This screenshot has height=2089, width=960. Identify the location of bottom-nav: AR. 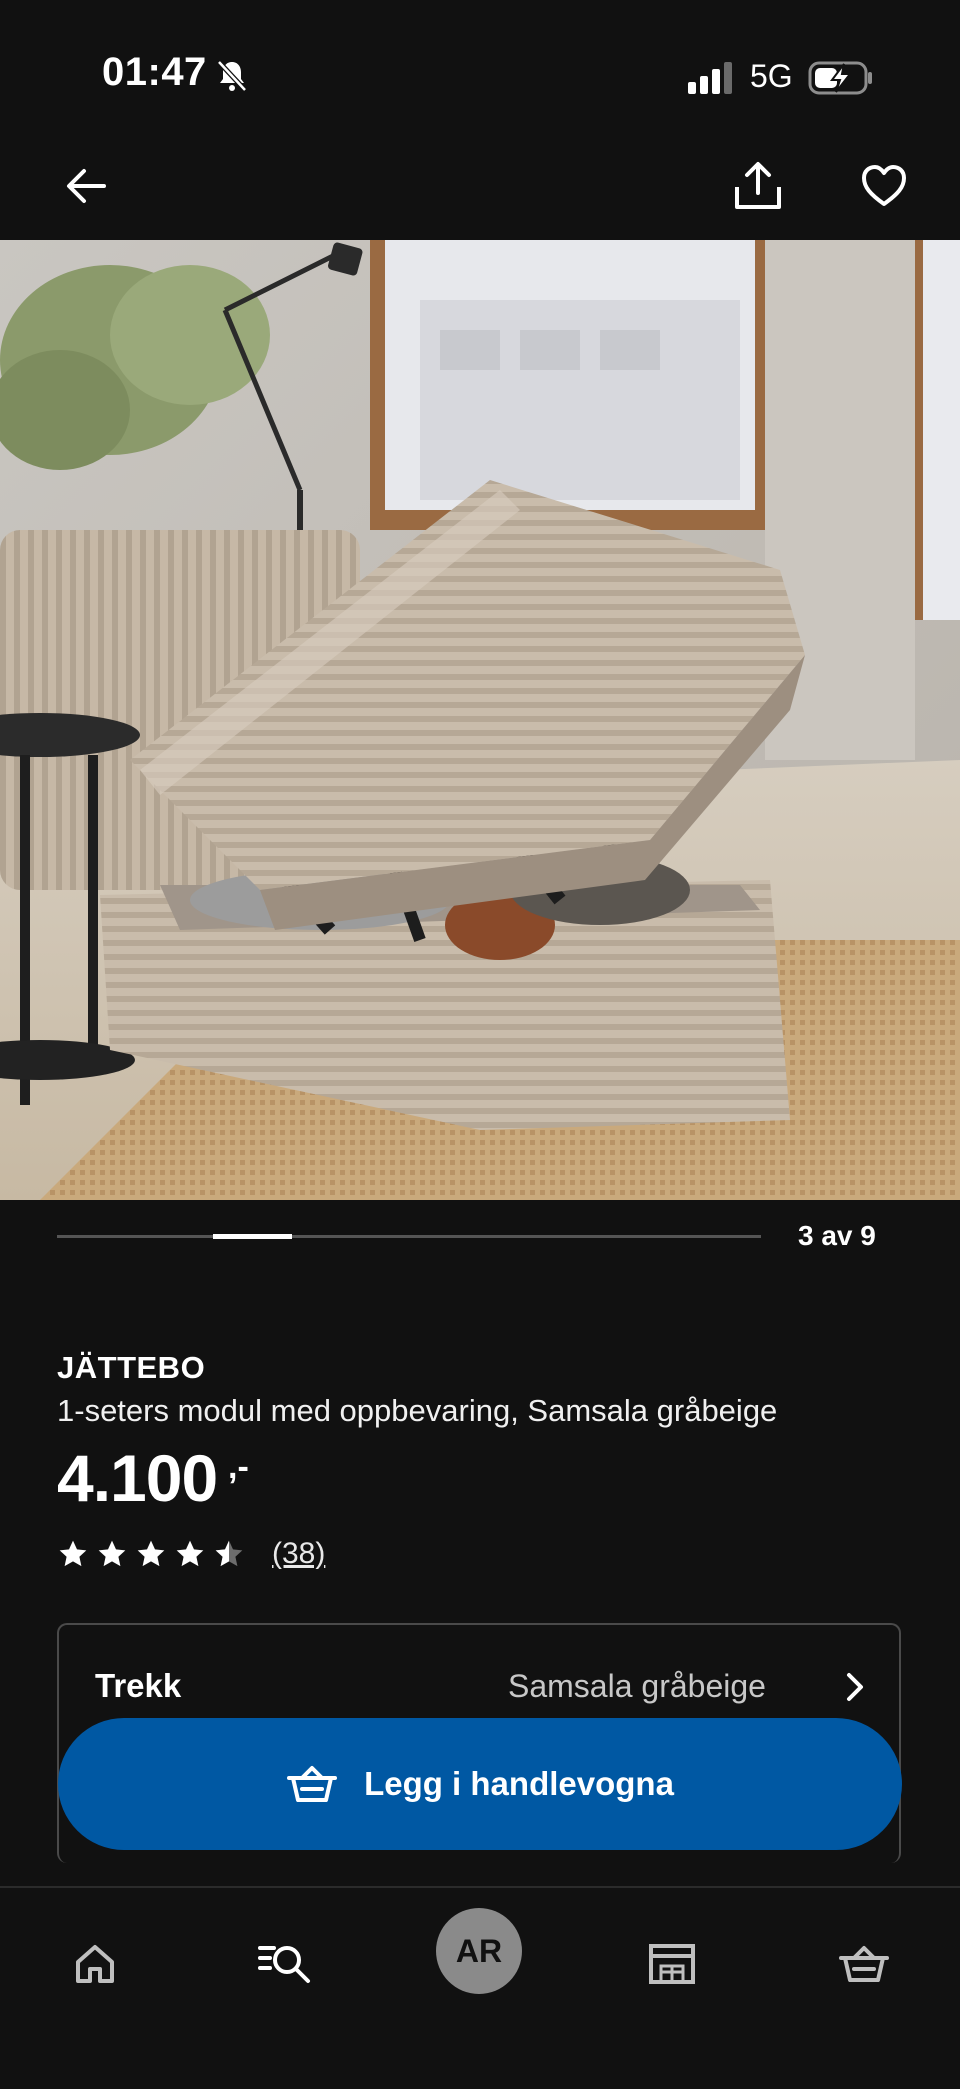
(480, 1987).